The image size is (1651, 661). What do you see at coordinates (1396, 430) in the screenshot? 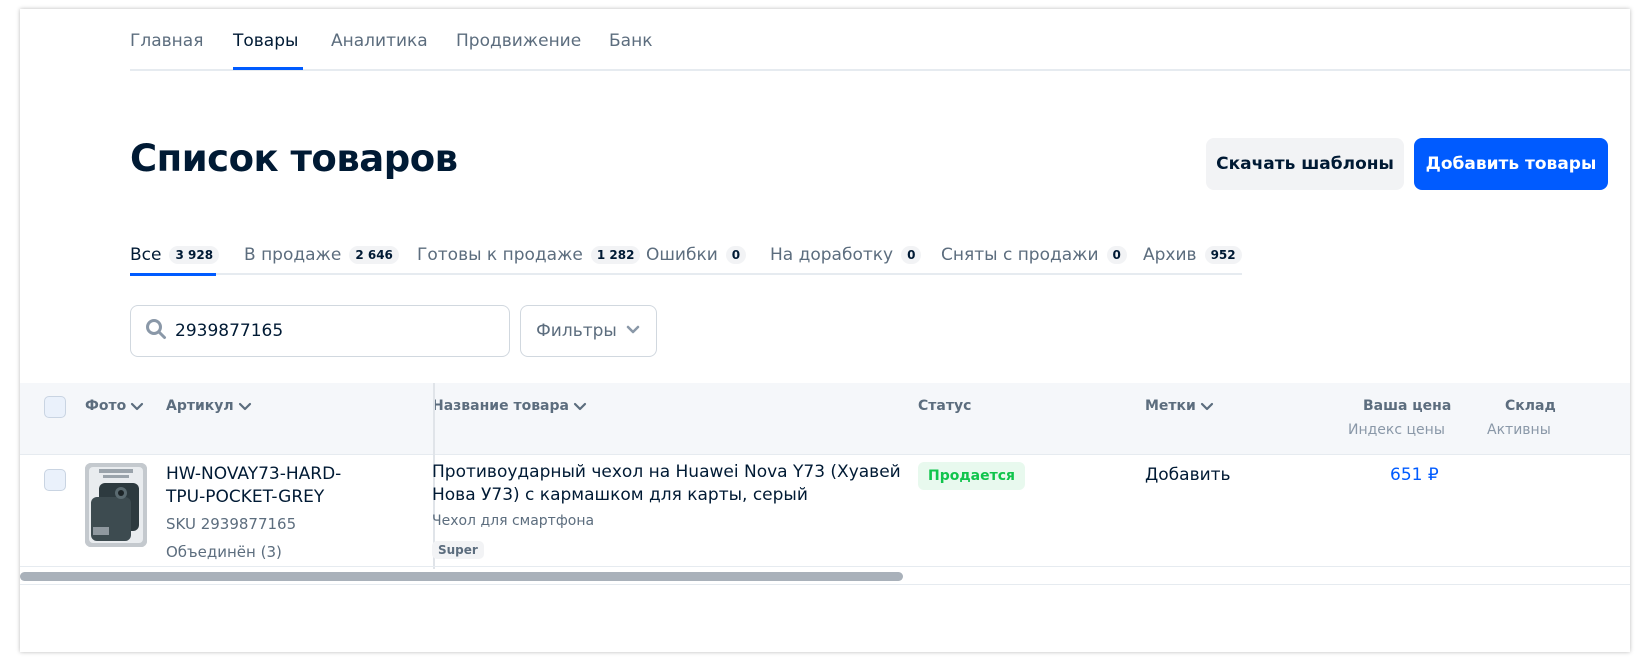
I see `column-price-index: Индекс цены` at bounding box center [1396, 430].